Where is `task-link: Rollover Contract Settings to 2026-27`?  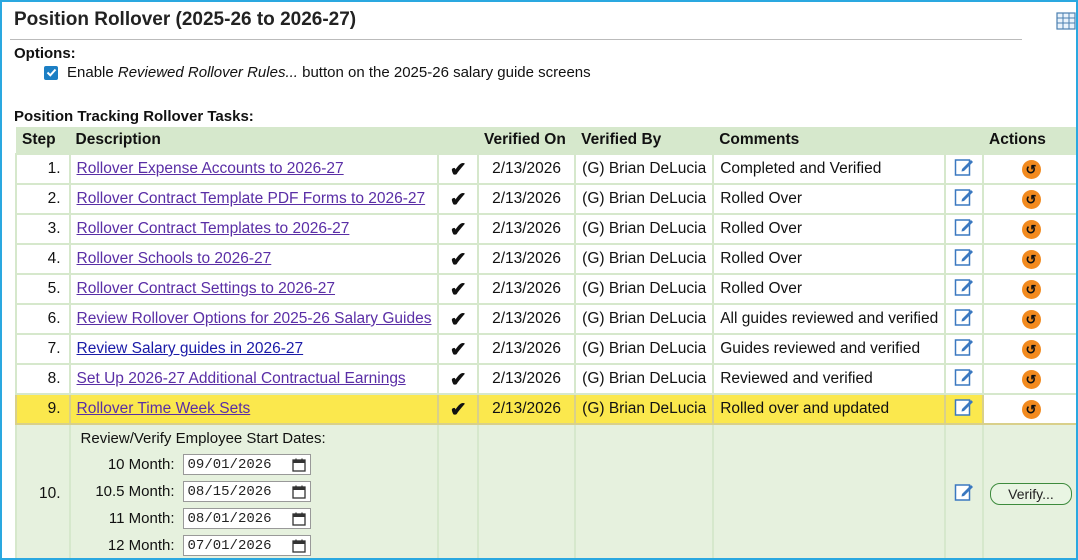 task-link: Rollover Contract Settings to 2026-27 is located at coordinates (206, 288).